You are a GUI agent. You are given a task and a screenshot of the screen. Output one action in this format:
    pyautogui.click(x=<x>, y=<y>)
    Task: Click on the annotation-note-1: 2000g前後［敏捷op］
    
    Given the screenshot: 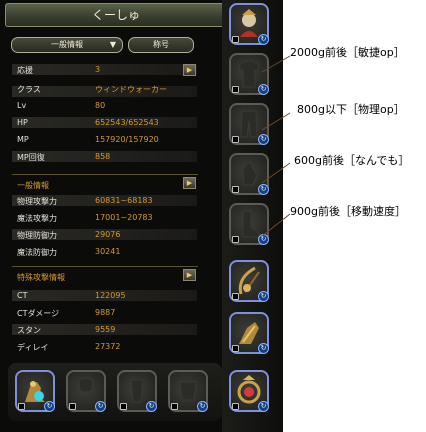 What is the action you would take?
    pyautogui.click(x=347, y=52)
    